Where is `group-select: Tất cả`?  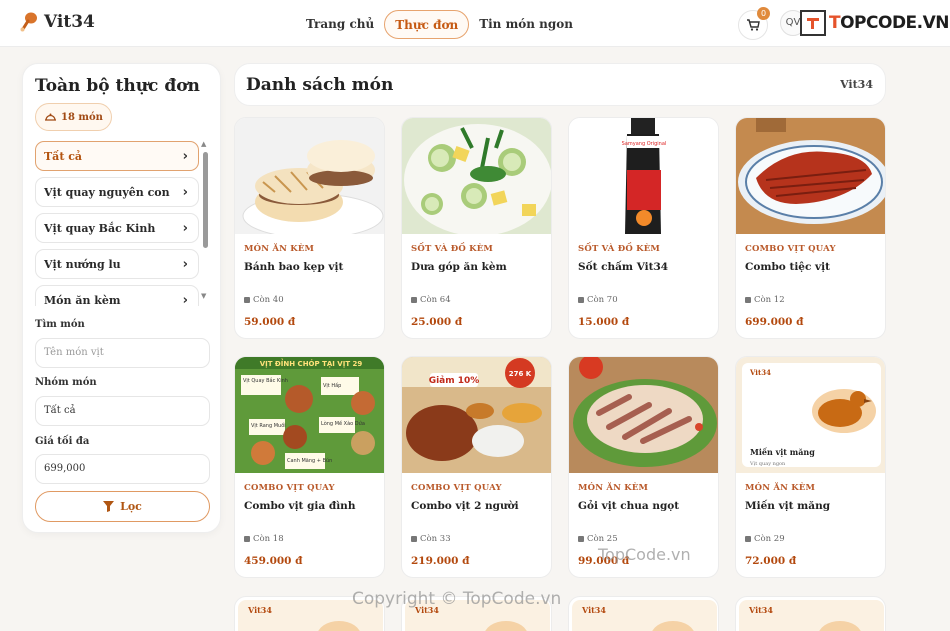 group-select: Tất cả is located at coordinates (122, 411).